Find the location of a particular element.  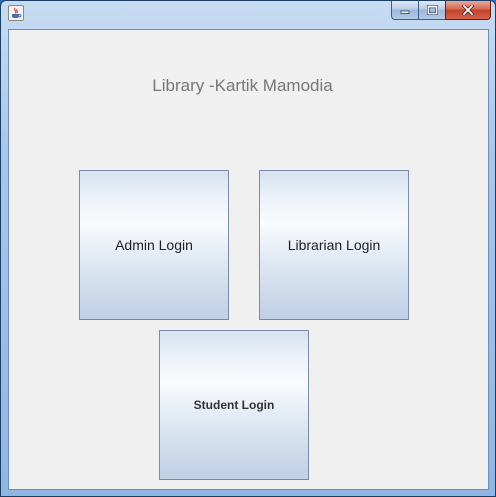

close-icon is located at coordinates (468, 10).